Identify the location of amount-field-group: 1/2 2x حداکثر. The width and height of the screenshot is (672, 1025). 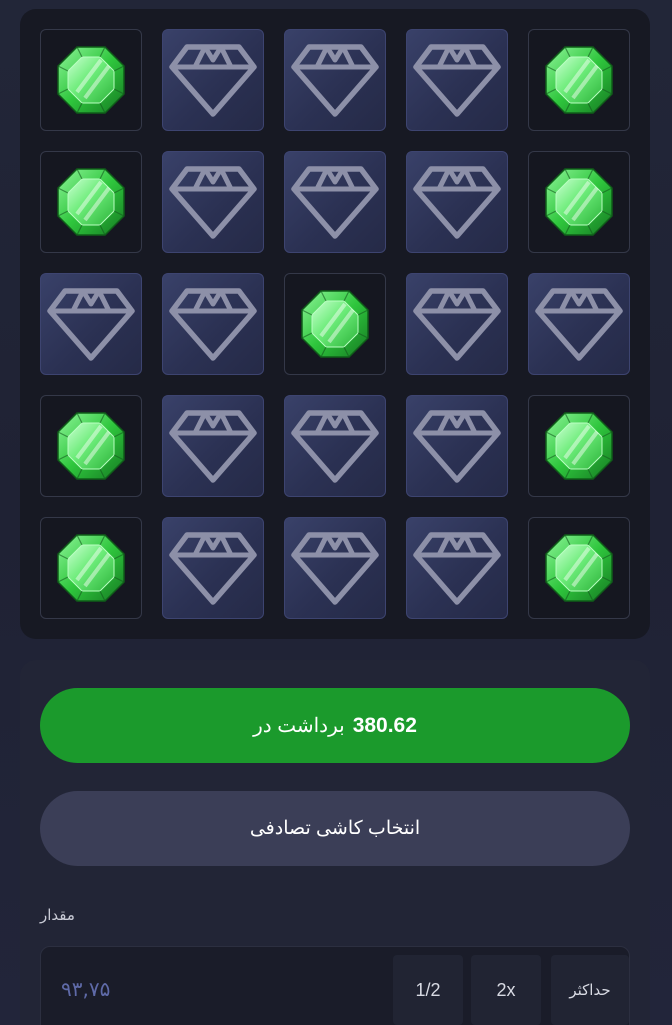
(335, 985).